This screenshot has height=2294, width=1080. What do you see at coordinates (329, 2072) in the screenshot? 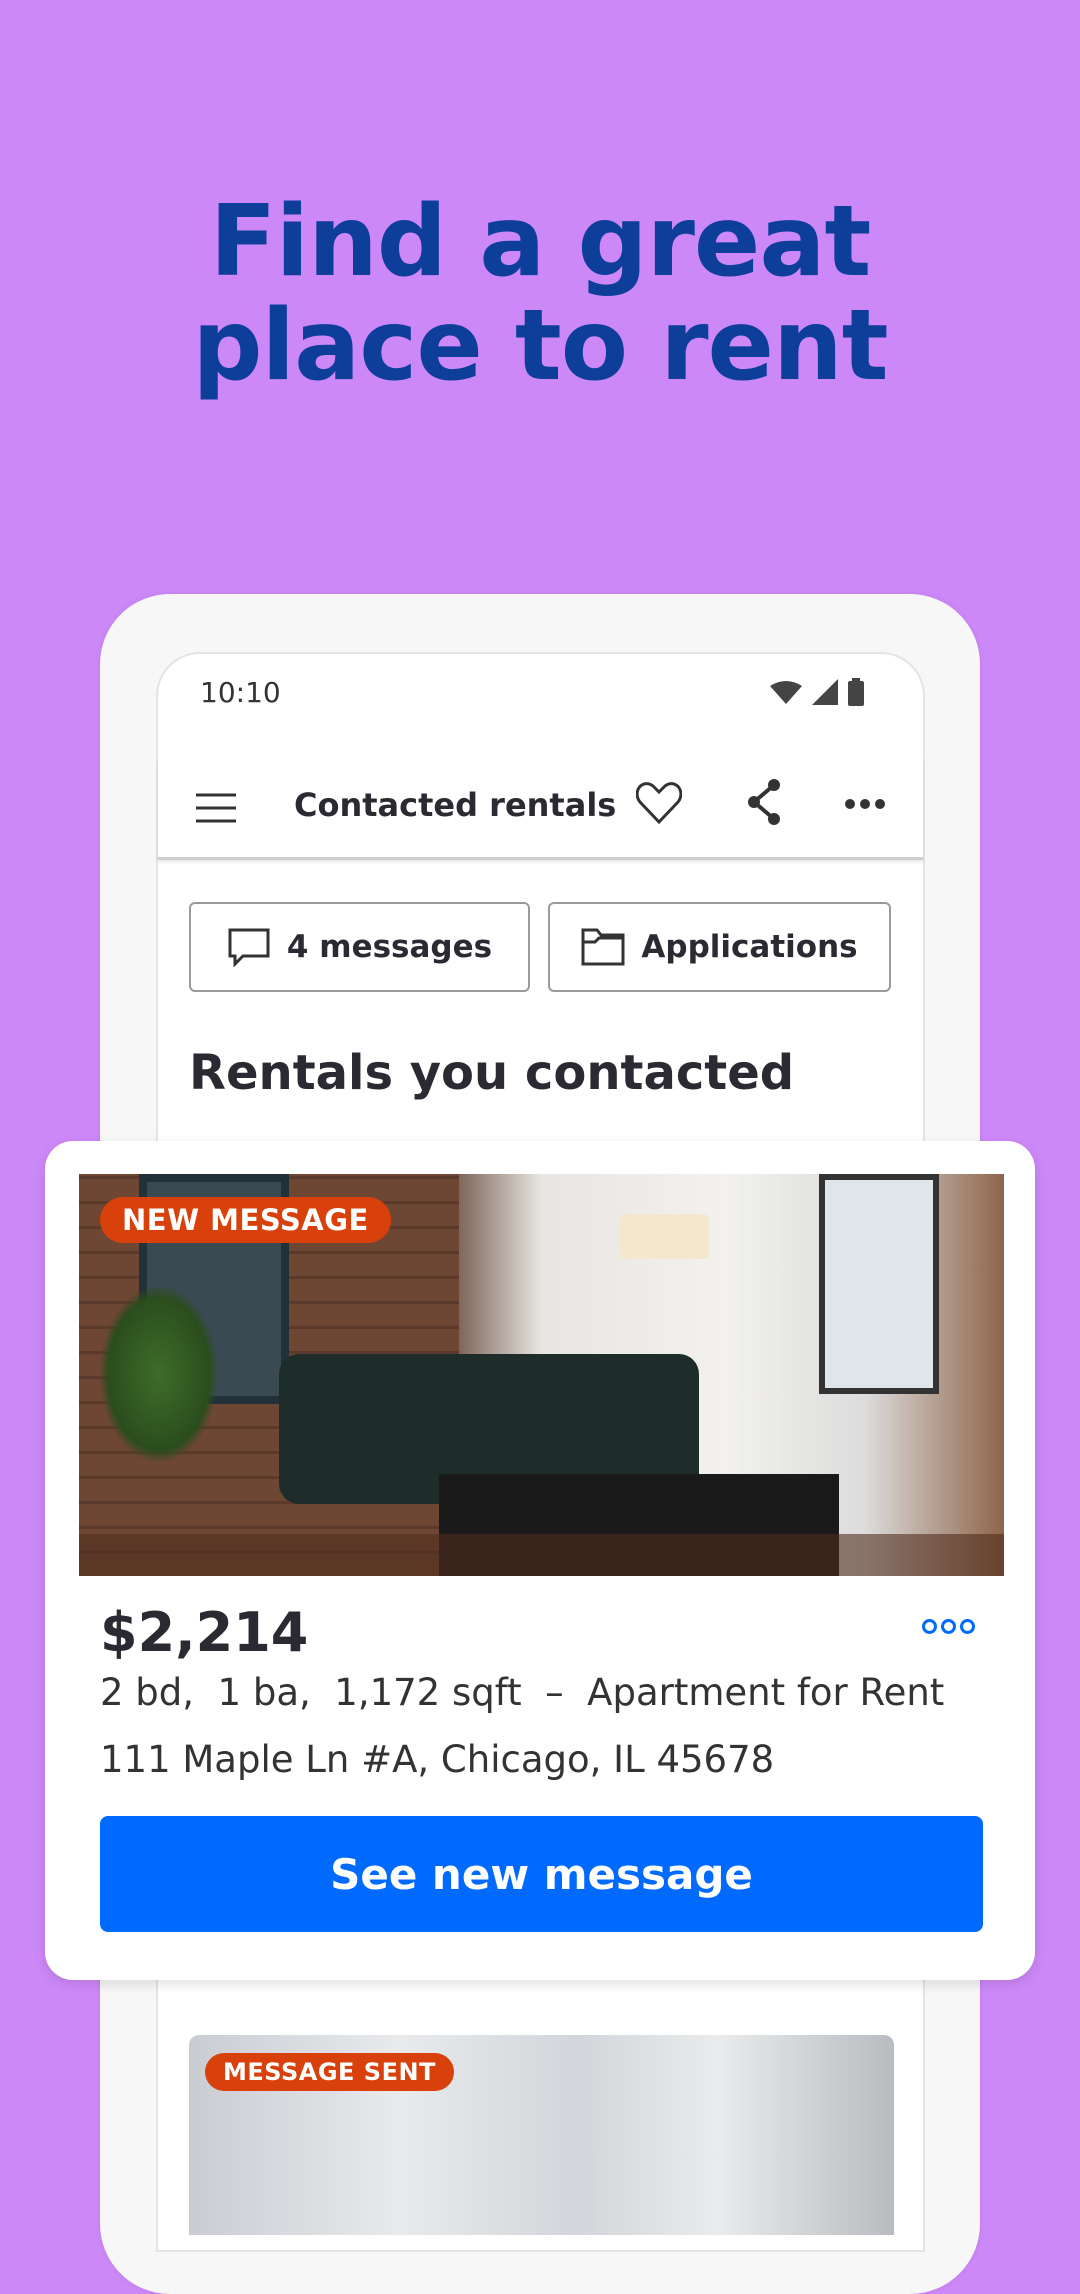
I see `message-sent-badge: MESSAGE SENT` at bounding box center [329, 2072].